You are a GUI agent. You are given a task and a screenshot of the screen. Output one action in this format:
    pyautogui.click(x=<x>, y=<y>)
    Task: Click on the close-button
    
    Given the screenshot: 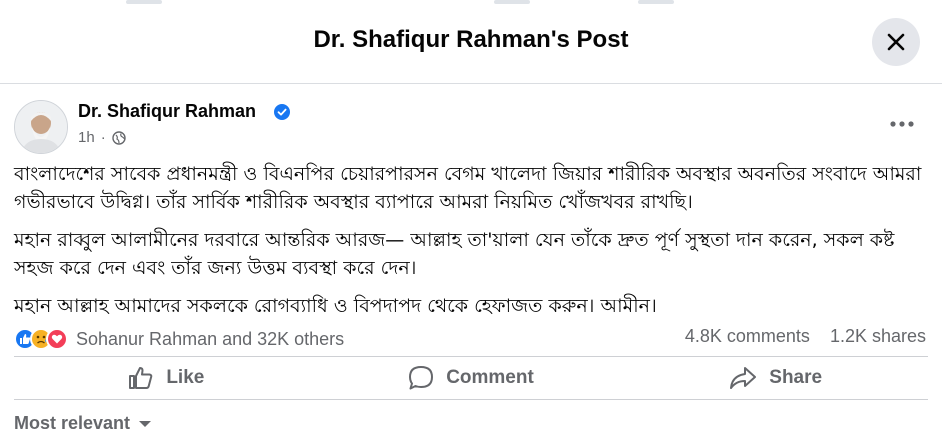 What is the action you would take?
    pyautogui.click(x=896, y=42)
    